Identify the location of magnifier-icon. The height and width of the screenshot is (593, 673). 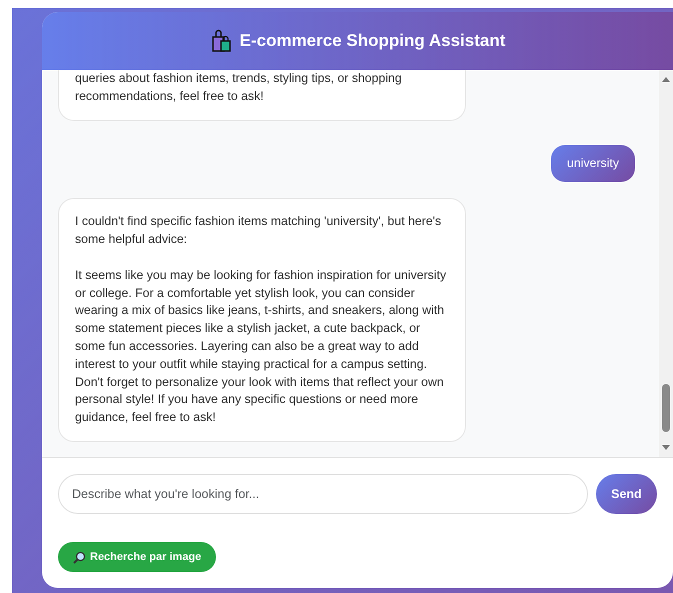
(79, 557).